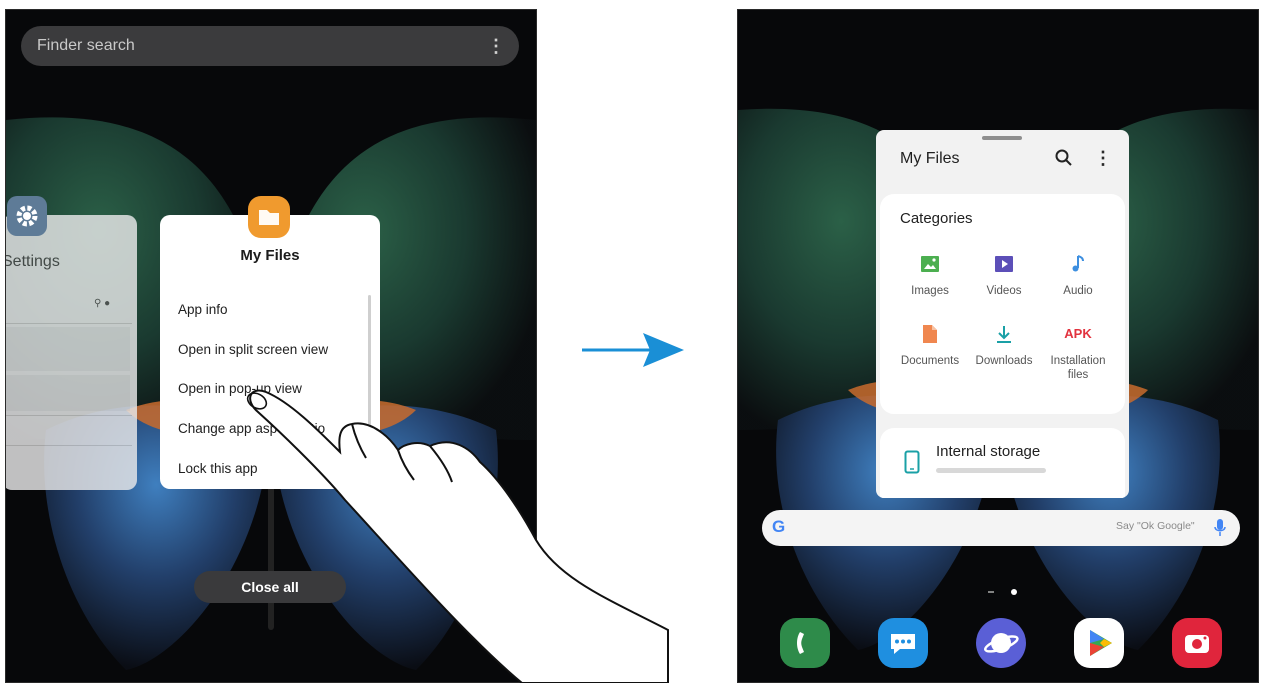 The image size is (1266, 683). I want to click on category-label: Documents, so click(930, 361).